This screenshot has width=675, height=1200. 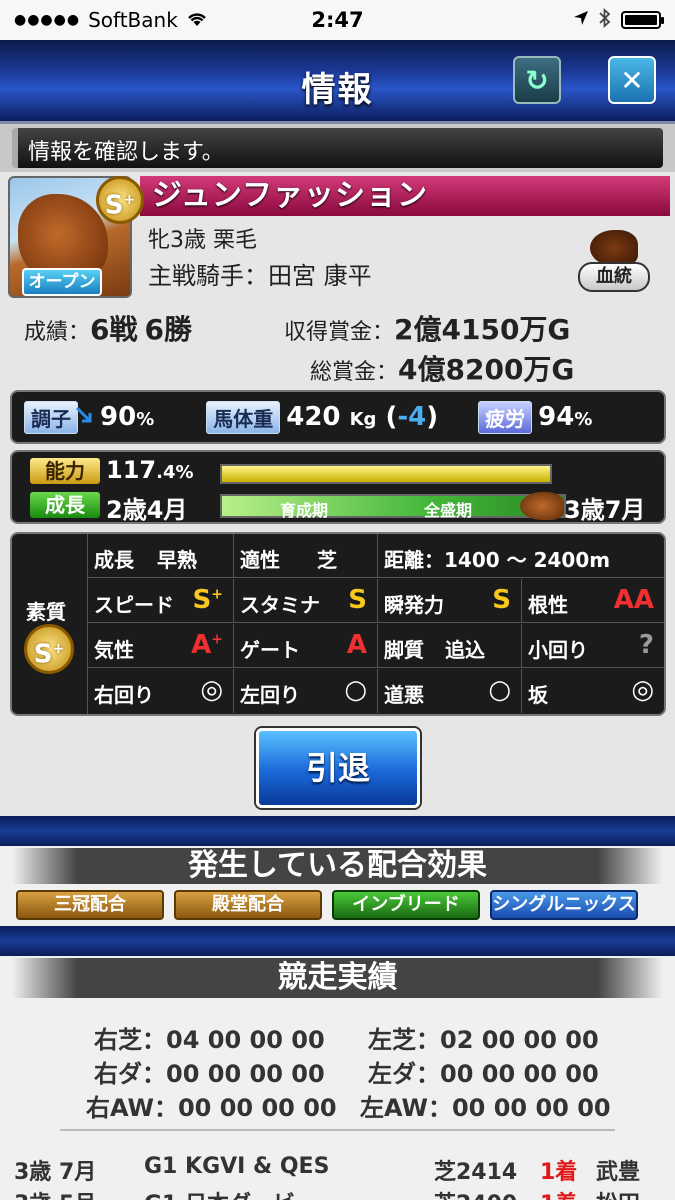 I want to click on guts-cell: 根性 AA, so click(x=593, y=601).